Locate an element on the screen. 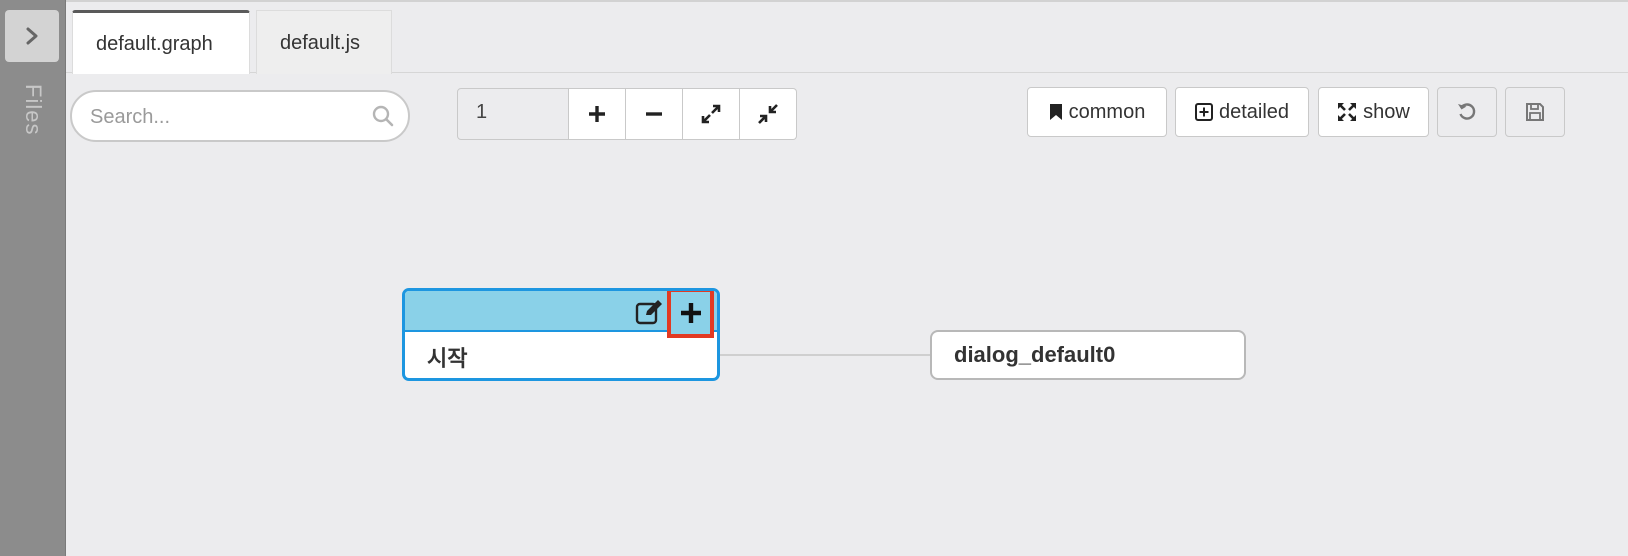  detailed-button: detailed is located at coordinates (1242, 112).